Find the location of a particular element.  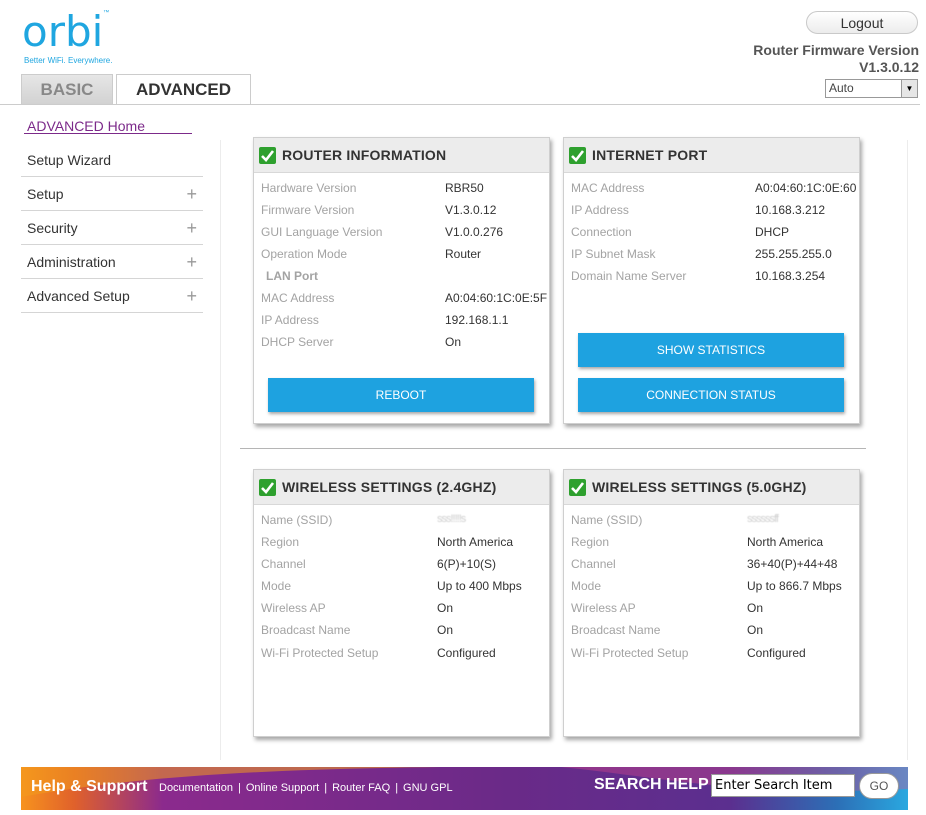

ssid-value: sss!!!!!s is located at coordinates (451, 519).